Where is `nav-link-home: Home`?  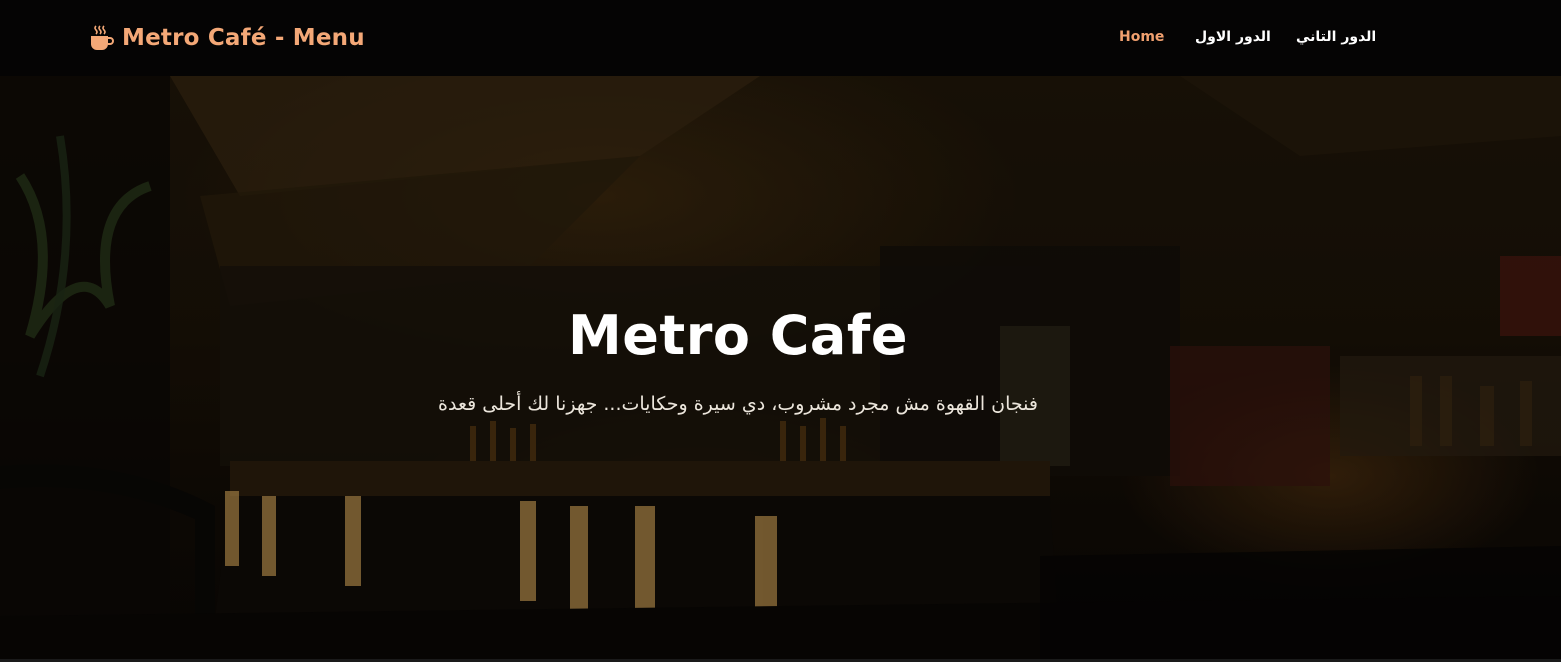 nav-link-home: Home is located at coordinates (1141, 37).